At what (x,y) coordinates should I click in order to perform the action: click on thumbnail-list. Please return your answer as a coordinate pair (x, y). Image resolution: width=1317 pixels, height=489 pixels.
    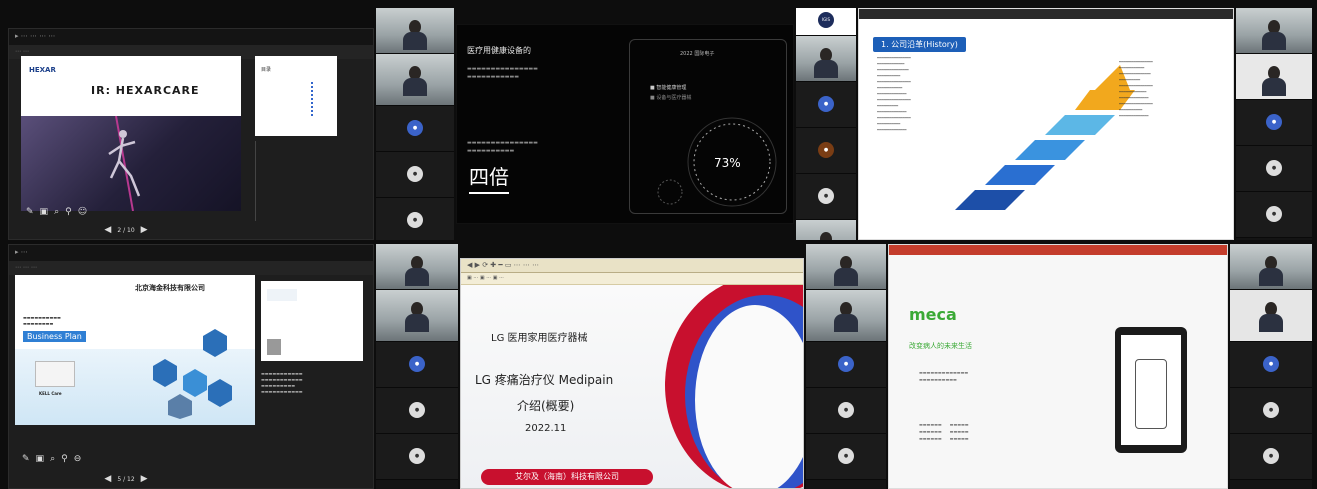
    Looking at the image, I should click on (318, 99).